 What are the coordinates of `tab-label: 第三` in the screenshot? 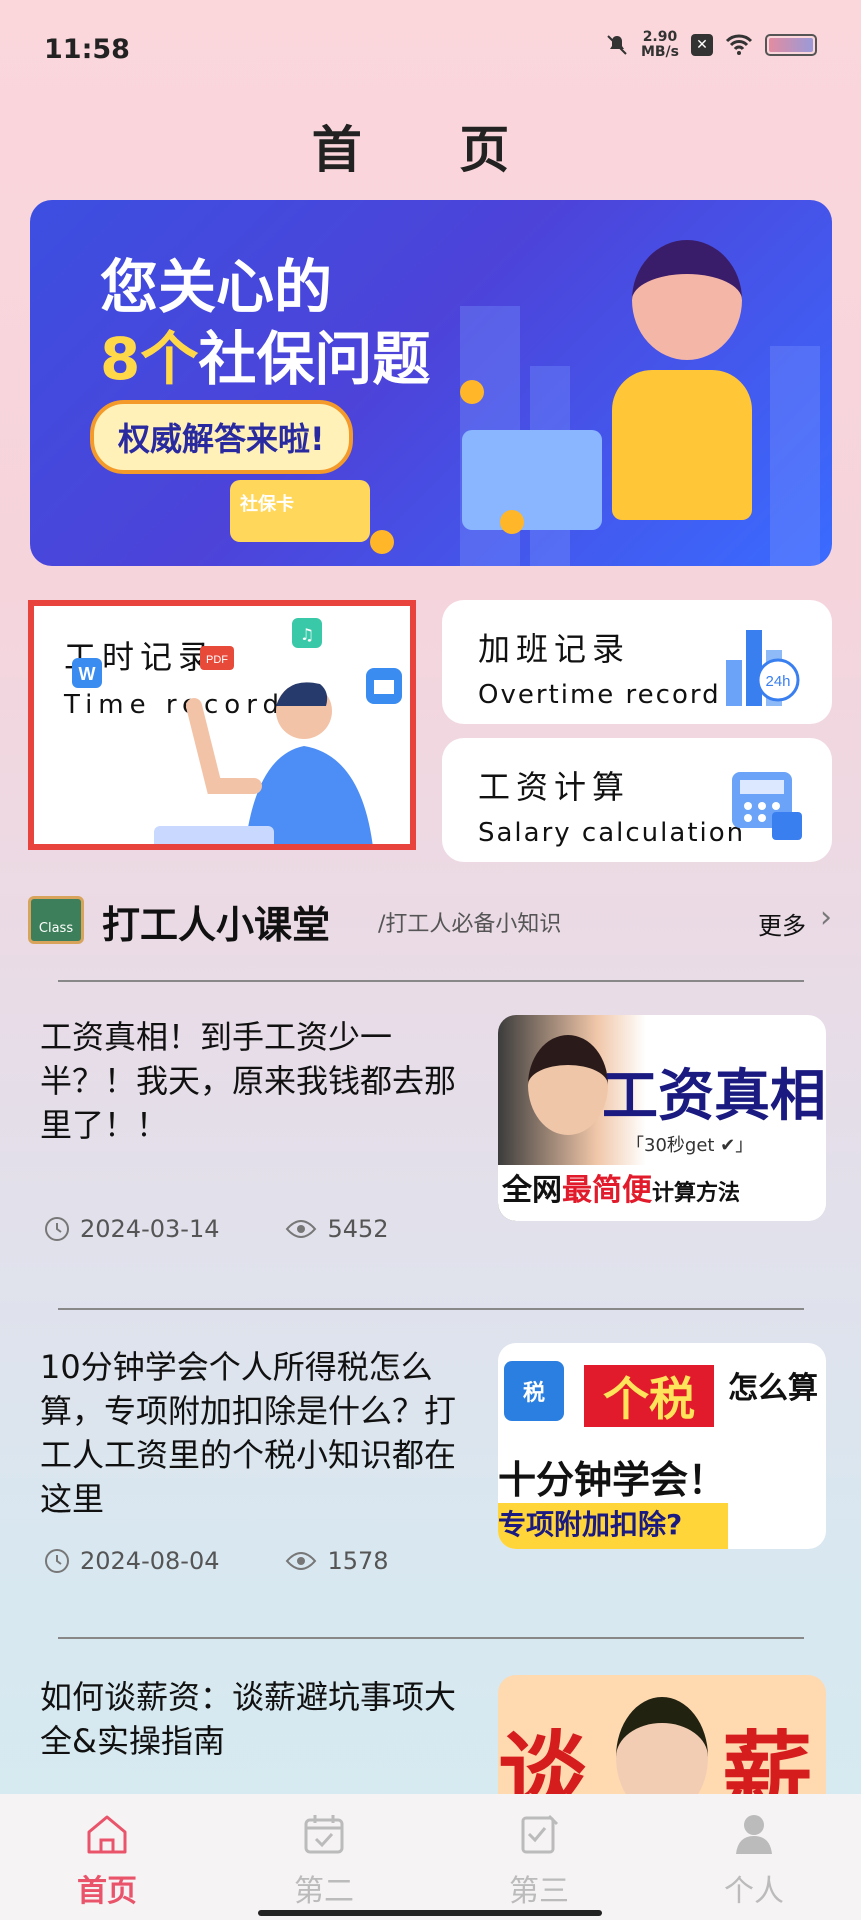 It's located at (539, 1891).